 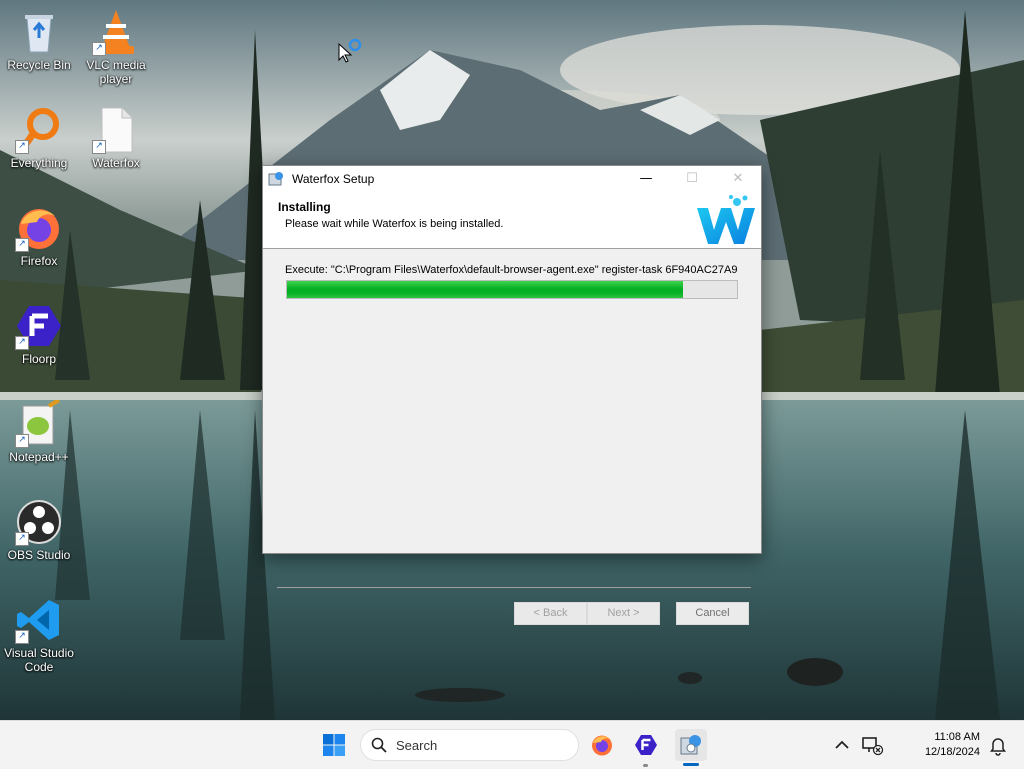 I want to click on window-title: Waterfox Setup, so click(x=333, y=179).